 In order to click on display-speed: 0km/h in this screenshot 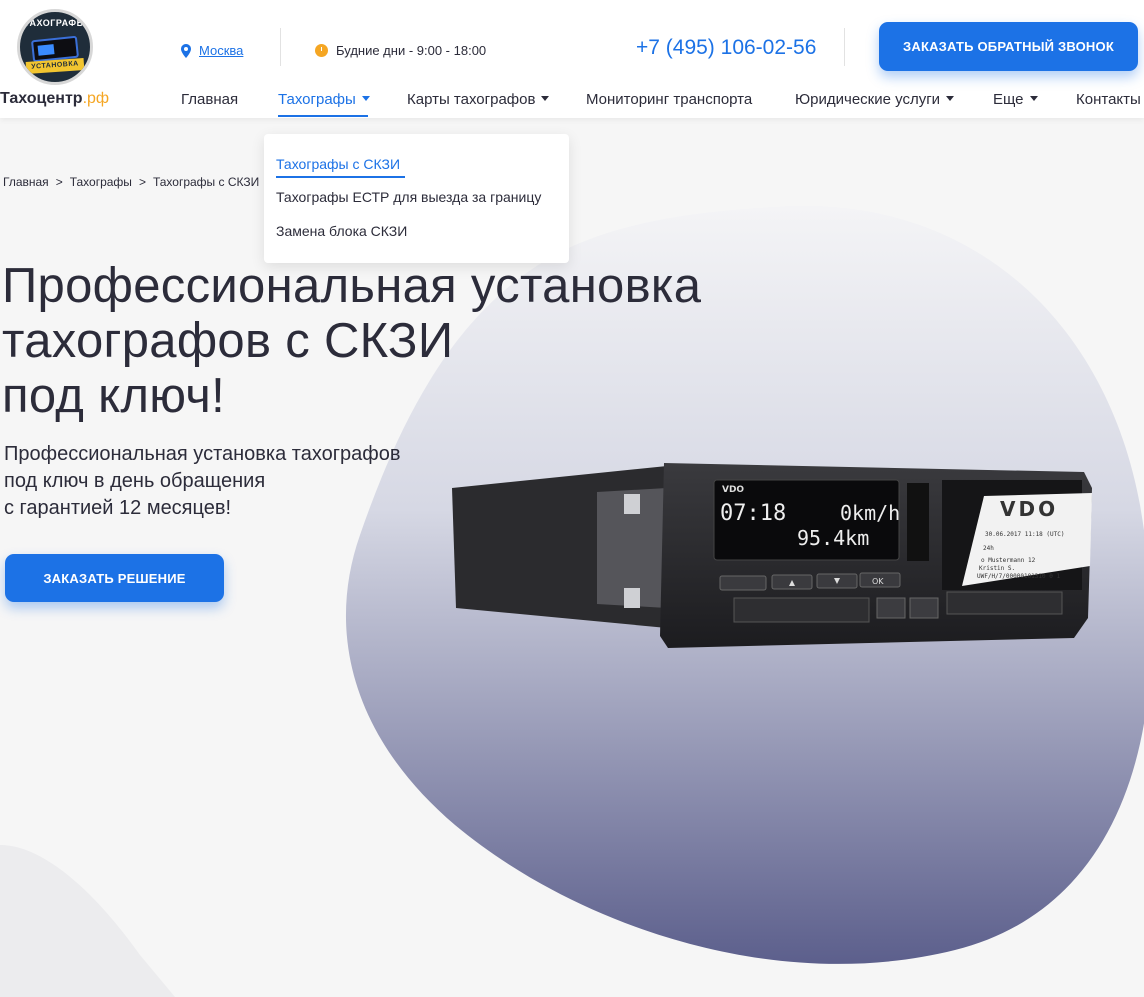, I will do `click(870, 513)`.